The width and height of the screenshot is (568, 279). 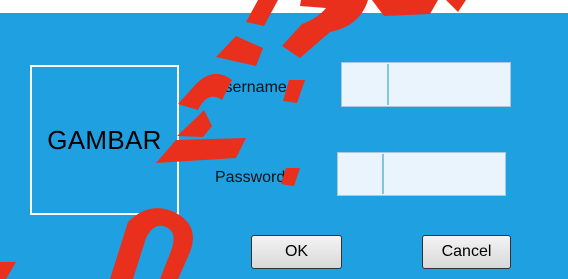 What do you see at coordinates (466, 252) in the screenshot?
I see `cancel-button: Cancel` at bounding box center [466, 252].